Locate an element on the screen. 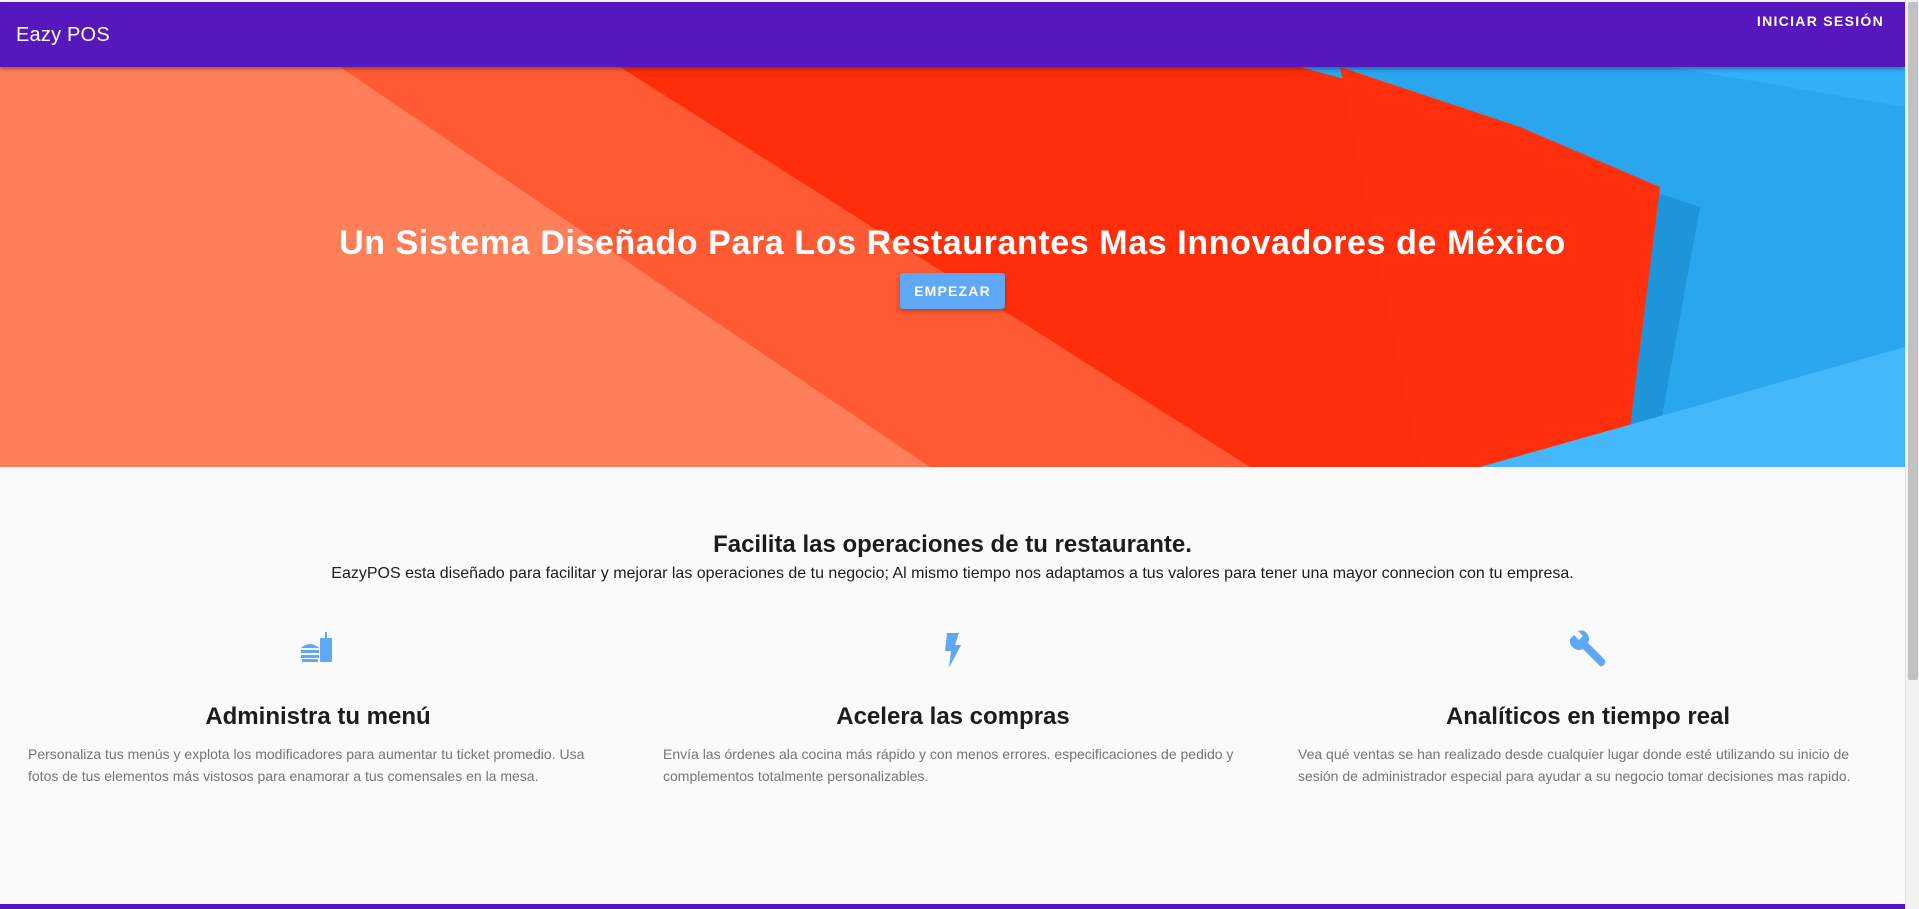  start-button: EMPEZAR is located at coordinates (952, 291).